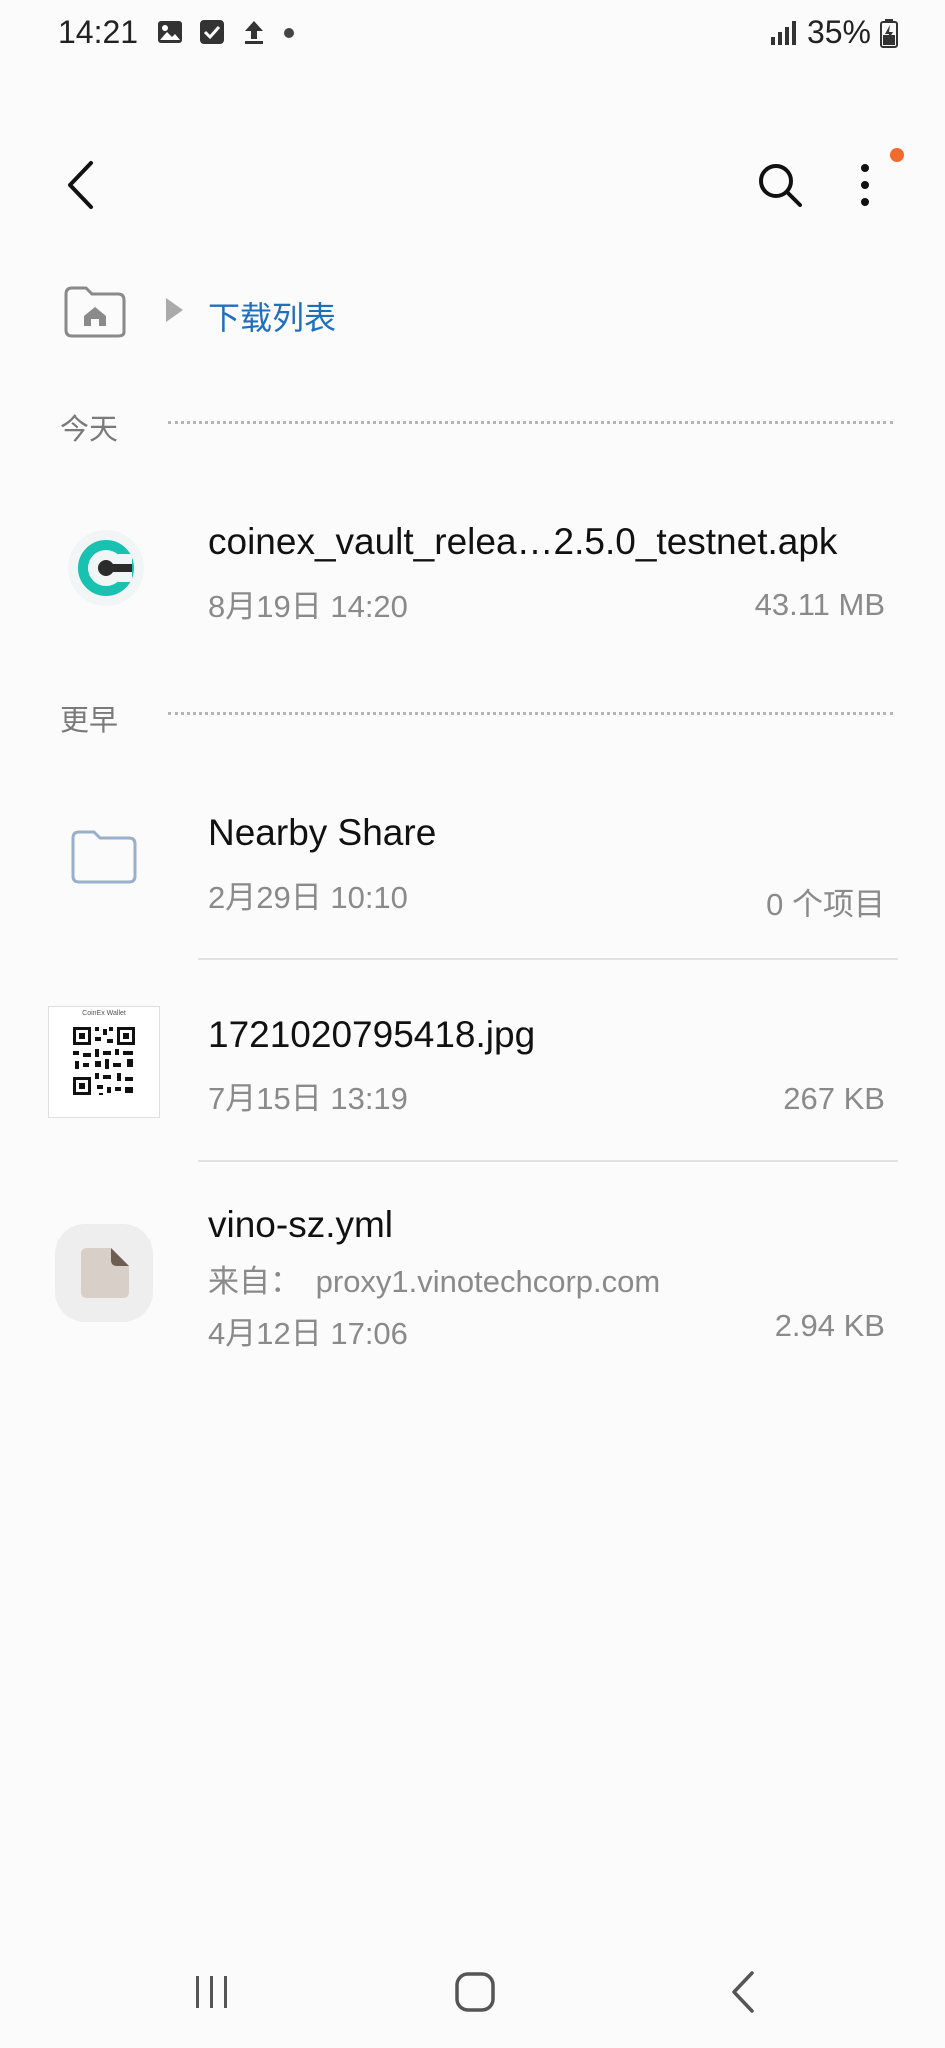 This screenshot has width=945, height=2048. I want to click on search-button, so click(780, 185).